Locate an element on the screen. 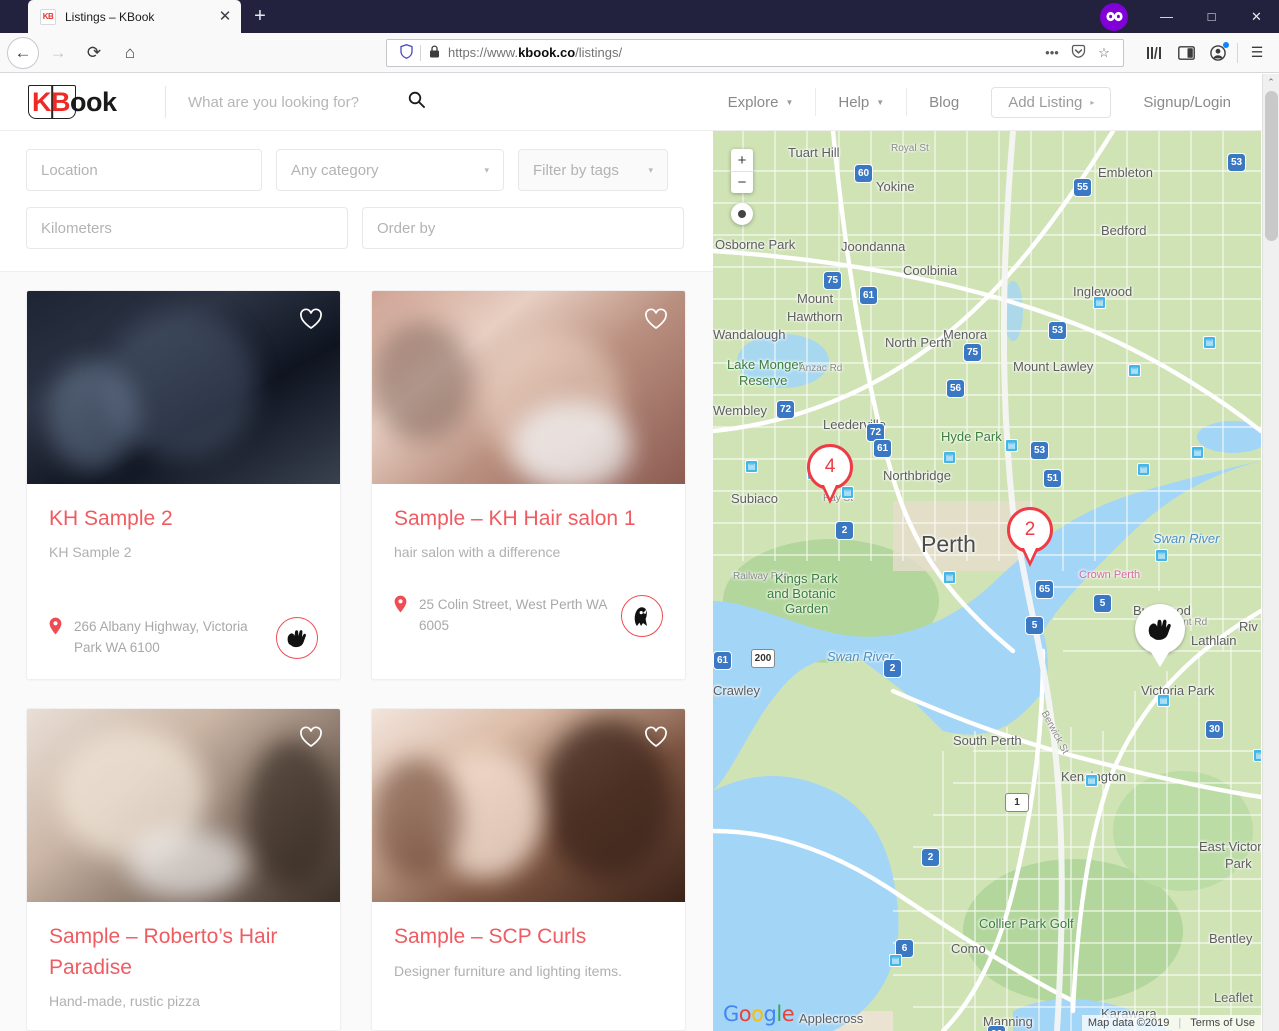  tags-value: Filter by tags is located at coordinates (576, 170).